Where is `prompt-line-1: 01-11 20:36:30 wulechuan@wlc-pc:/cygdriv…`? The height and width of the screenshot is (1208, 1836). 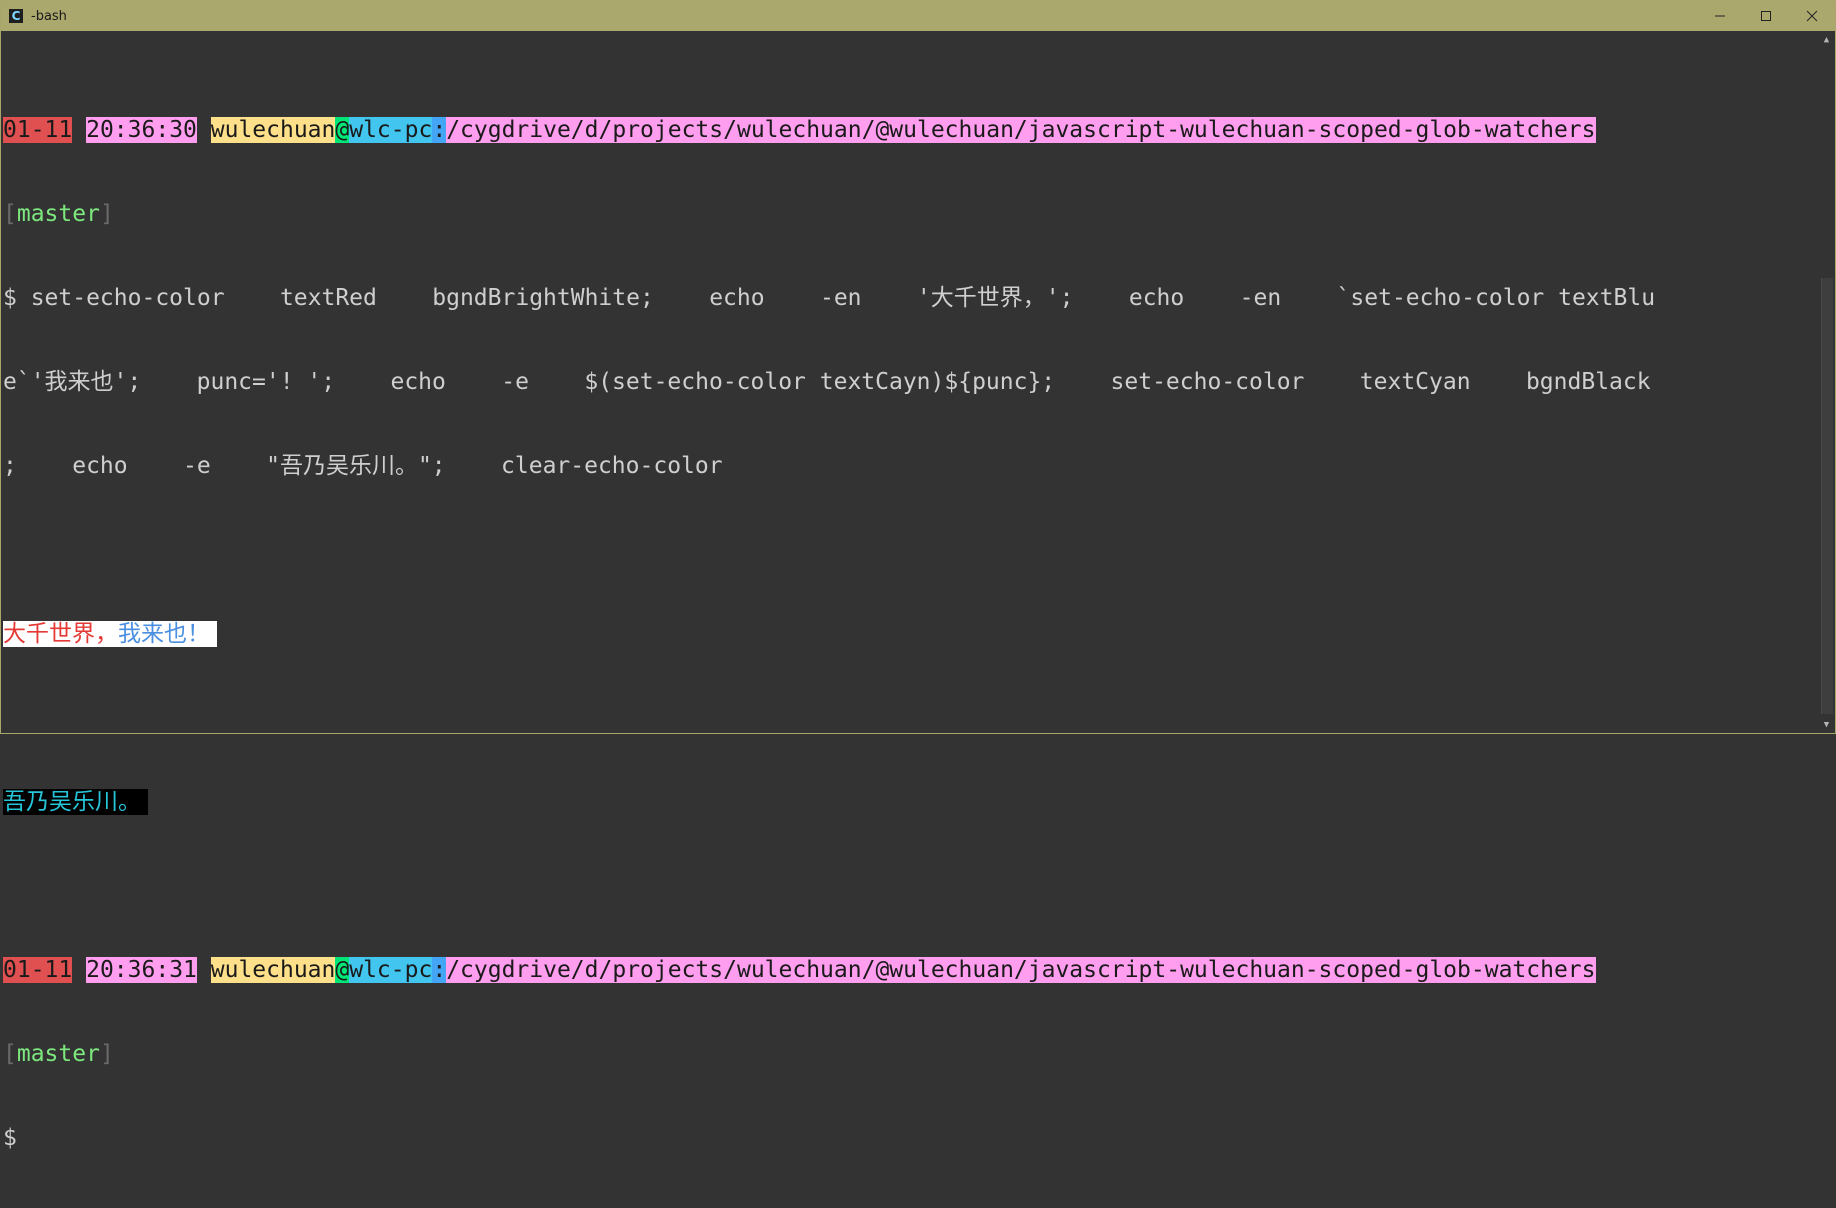 prompt-line-1: 01-11 20:36:30 wulechuan@wlc-pc:/cygdriv… is located at coordinates (912, 130).